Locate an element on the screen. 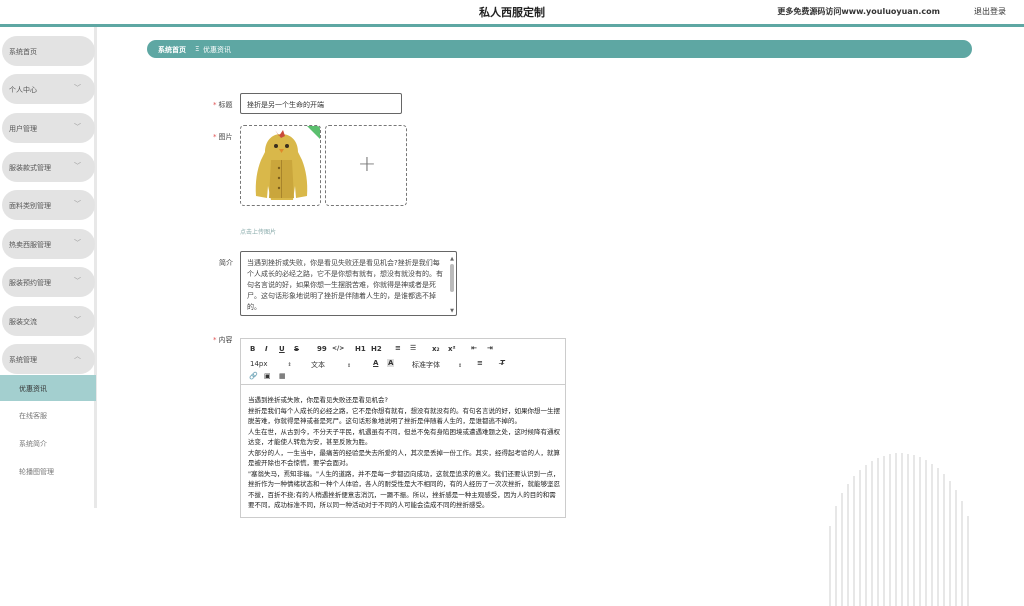  sidebar-item-personal-center: 个人中心 ﹀ is located at coordinates (48, 89).